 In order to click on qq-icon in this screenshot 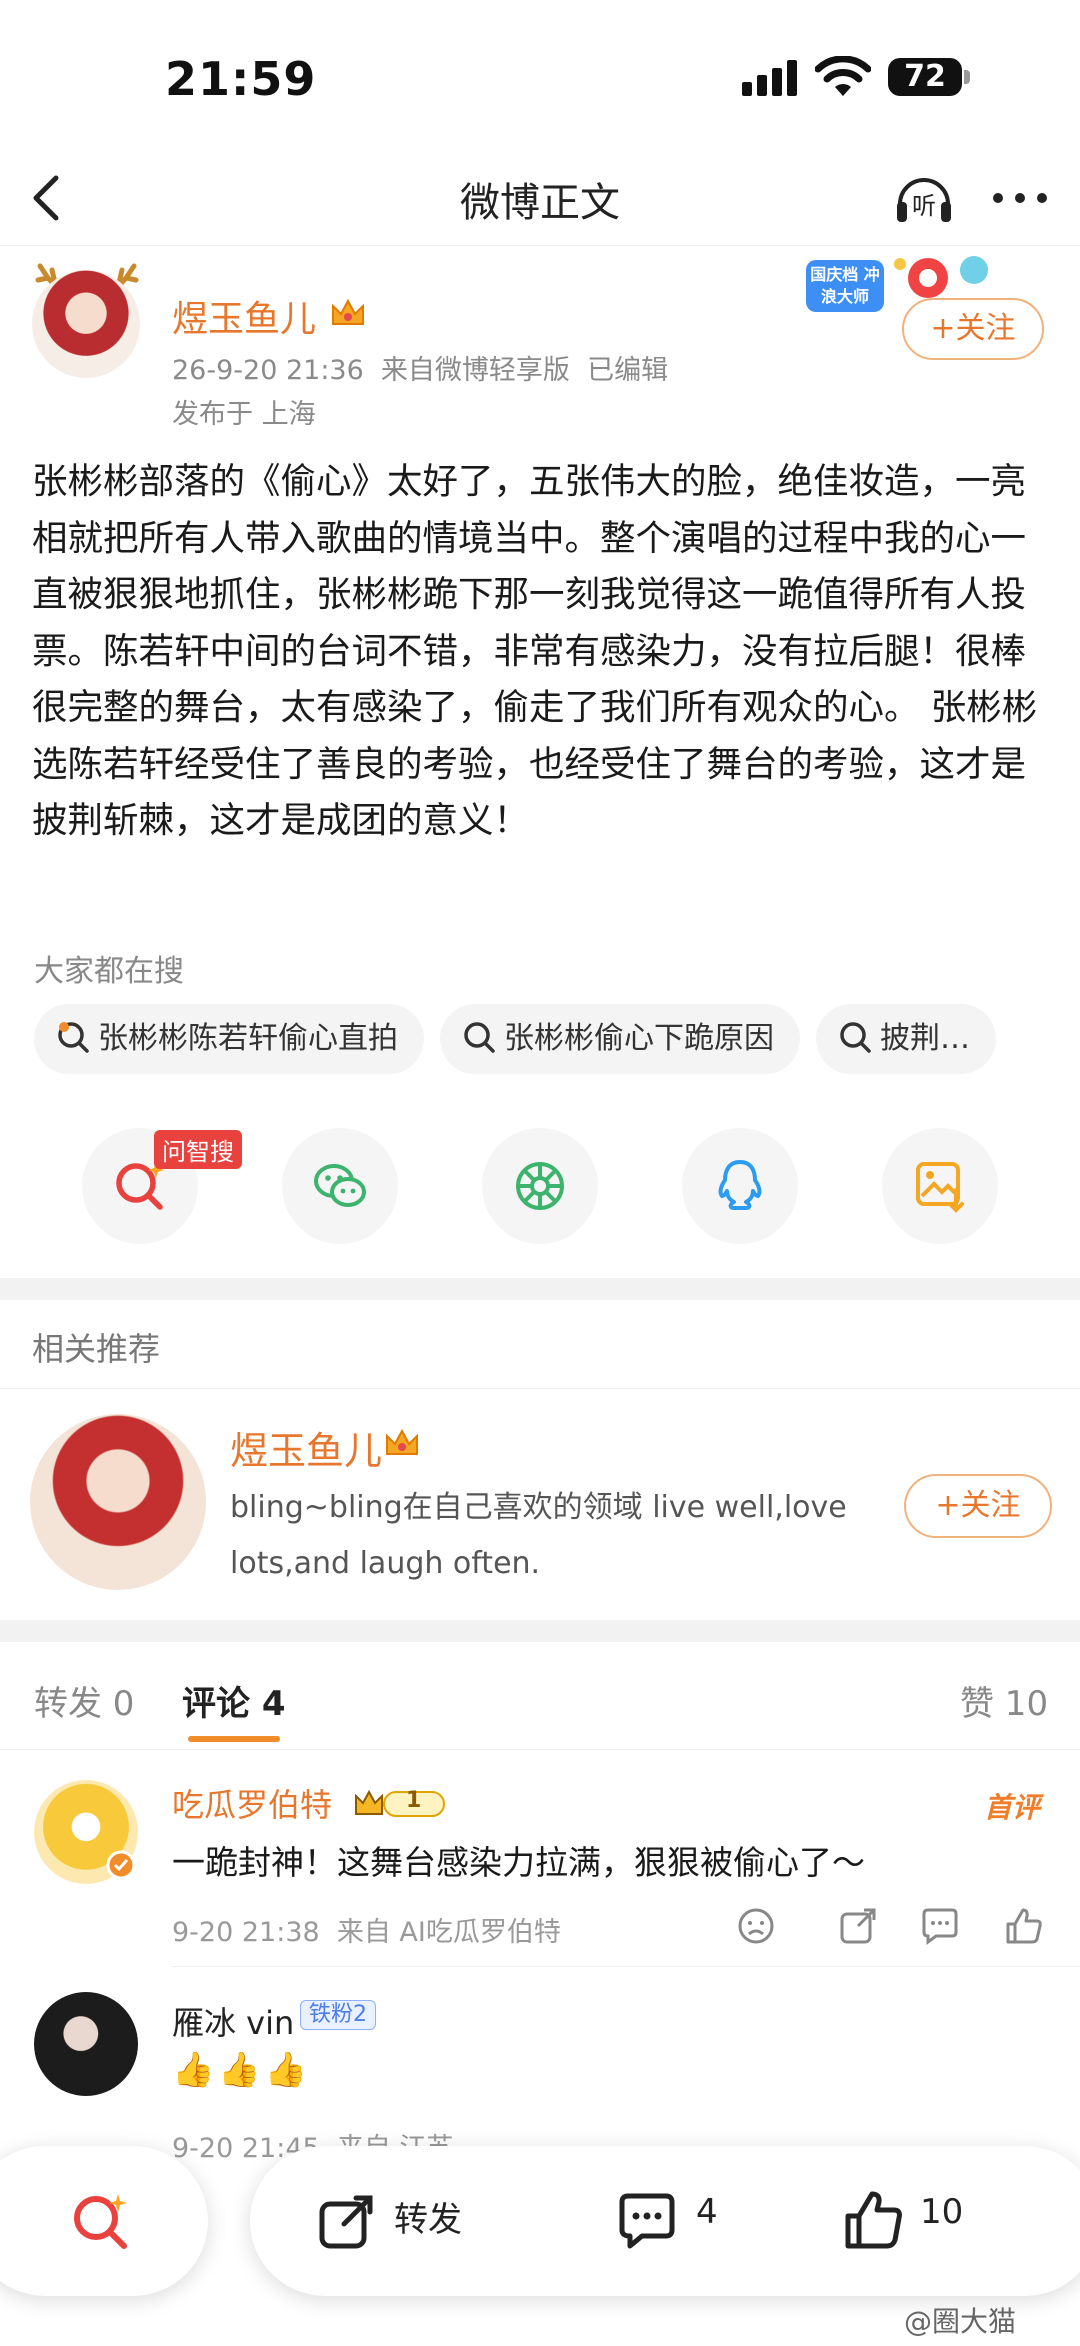, I will do `click(740, 1185)`.